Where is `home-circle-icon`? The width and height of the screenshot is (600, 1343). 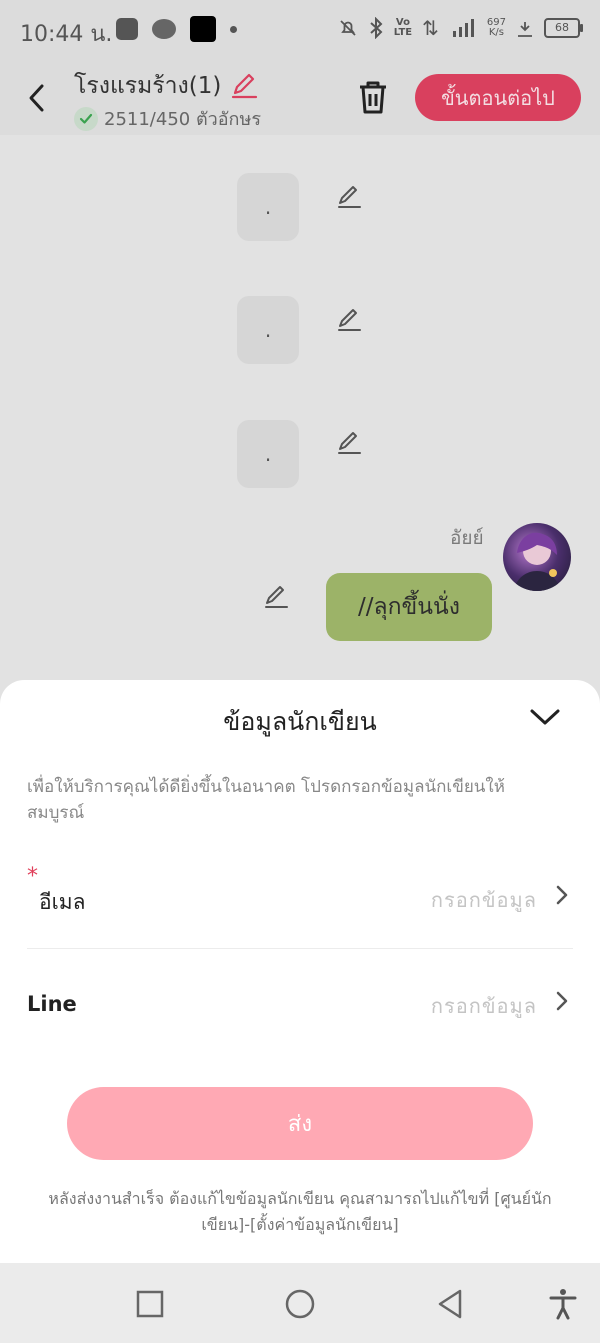
home-circle-icon is located at coordinates (300, 1304).